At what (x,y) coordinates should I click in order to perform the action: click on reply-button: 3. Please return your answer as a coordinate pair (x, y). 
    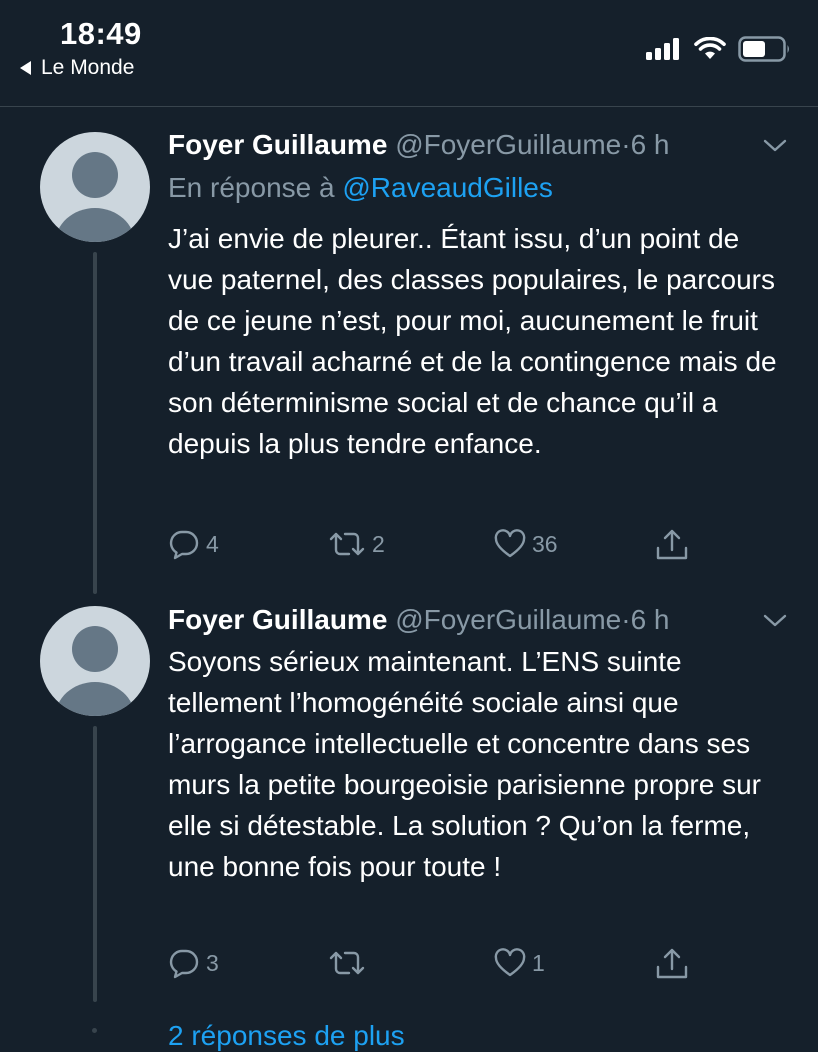
    Looking at the image, I should click on (193, 963).